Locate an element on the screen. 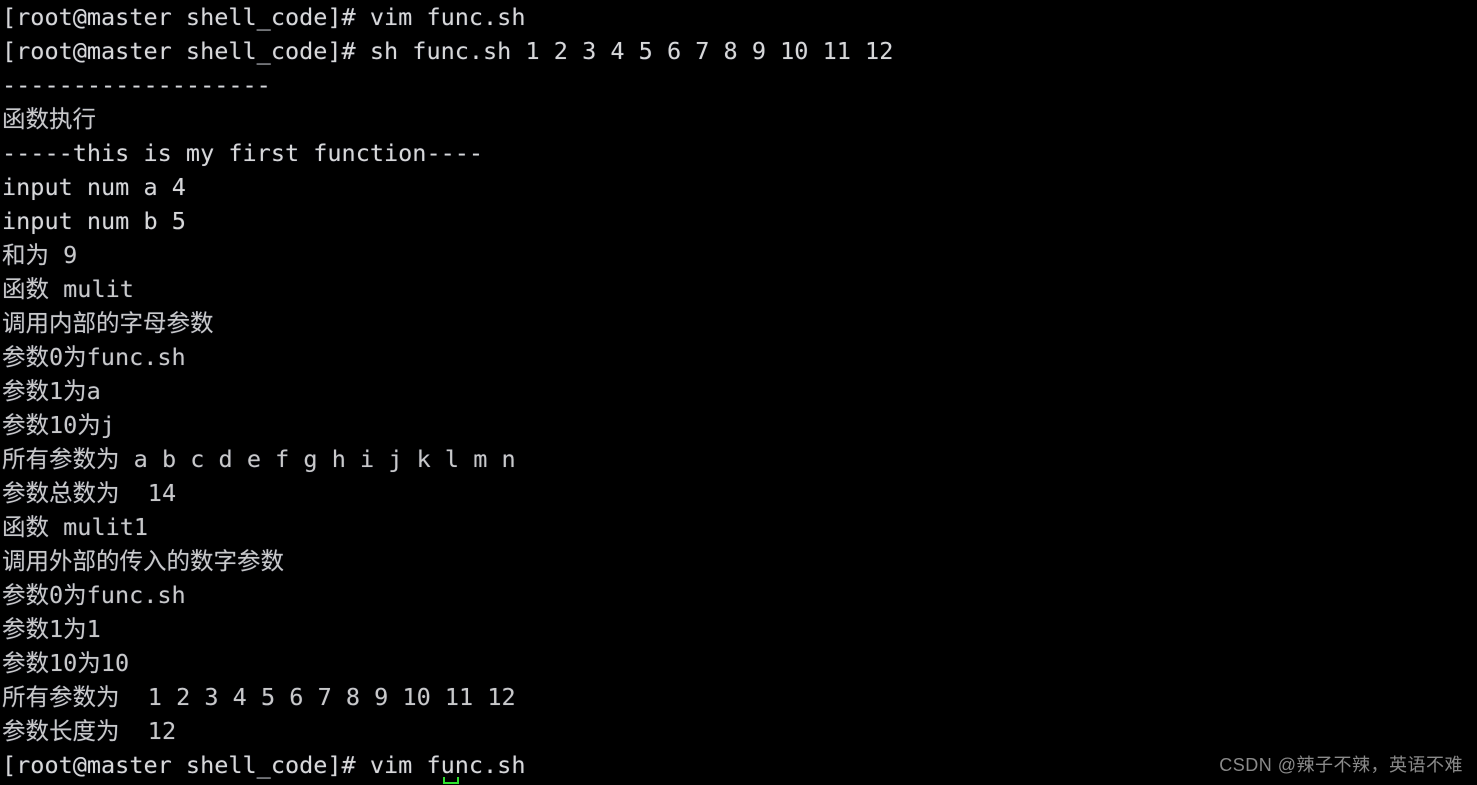 Image resolution: width=1477 pixels, height=785 pixels. terminal-line: input num a 4 is located at coordinates (94, 187).